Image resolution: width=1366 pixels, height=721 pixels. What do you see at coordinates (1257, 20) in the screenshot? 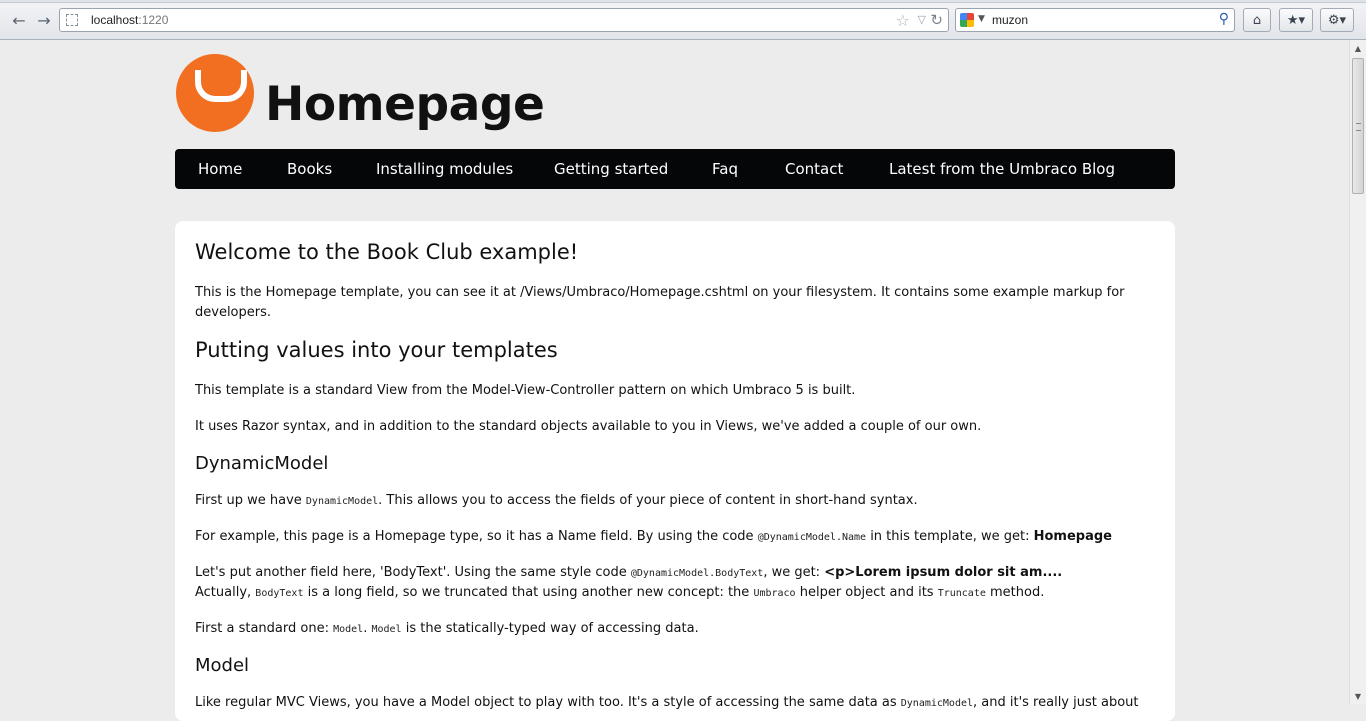
I see `home-icon: ⌂` at bounding box center [1257, 20].